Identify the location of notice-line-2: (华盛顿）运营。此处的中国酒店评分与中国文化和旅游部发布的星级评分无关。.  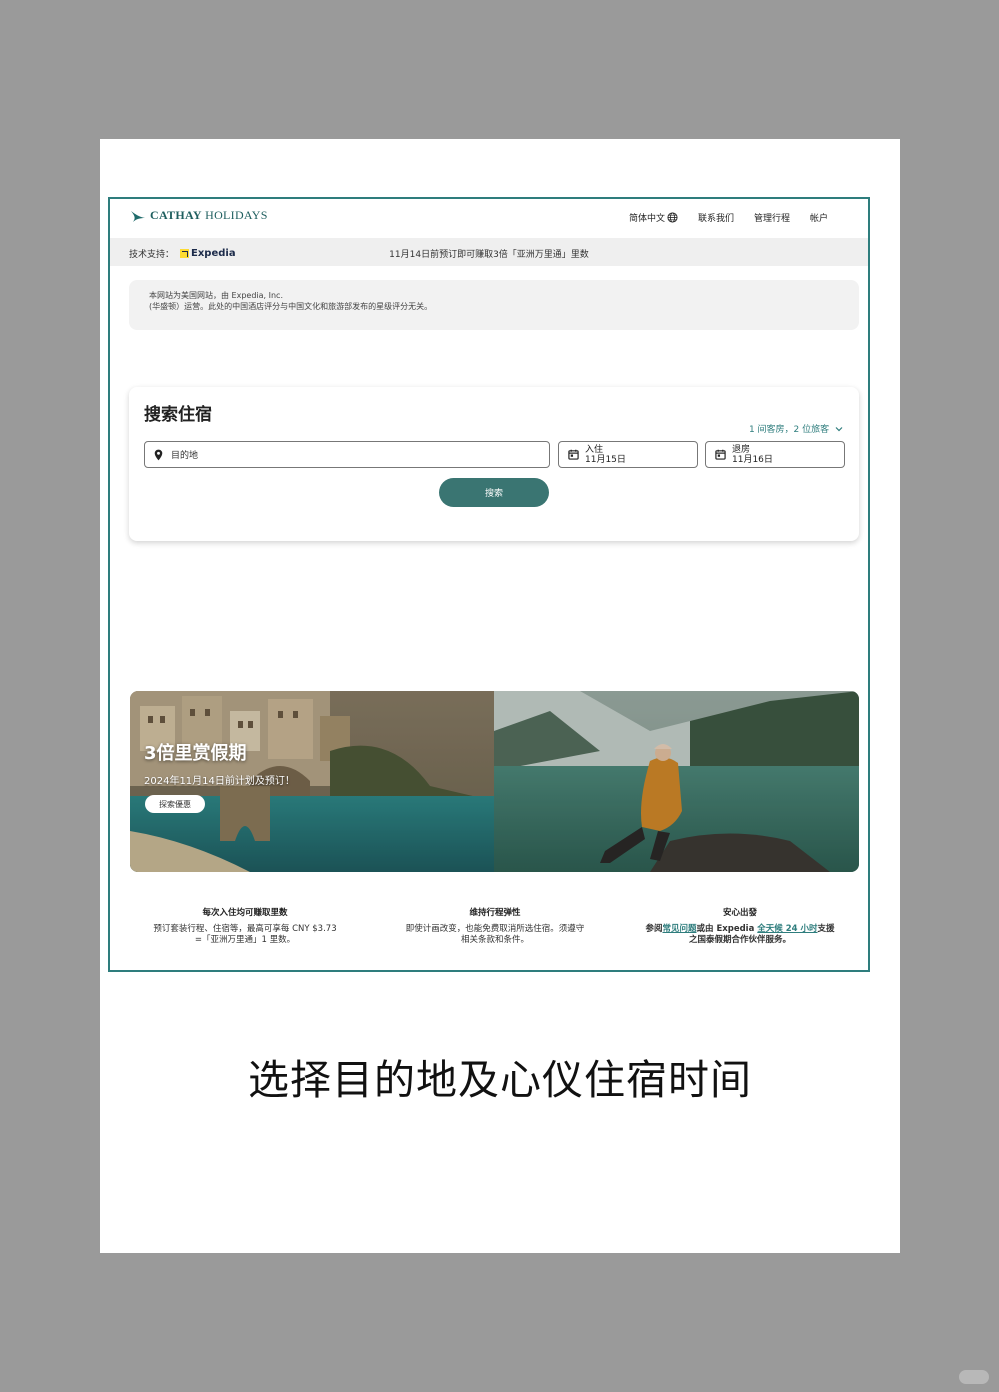
(291, 306).